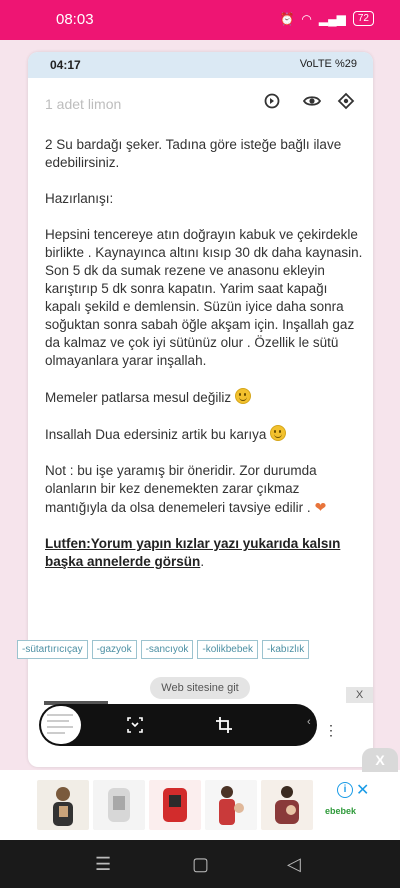 This screenshot has width=400, height=888. I want to click on heart-emoji-icon: ❤, so click(320, 507).